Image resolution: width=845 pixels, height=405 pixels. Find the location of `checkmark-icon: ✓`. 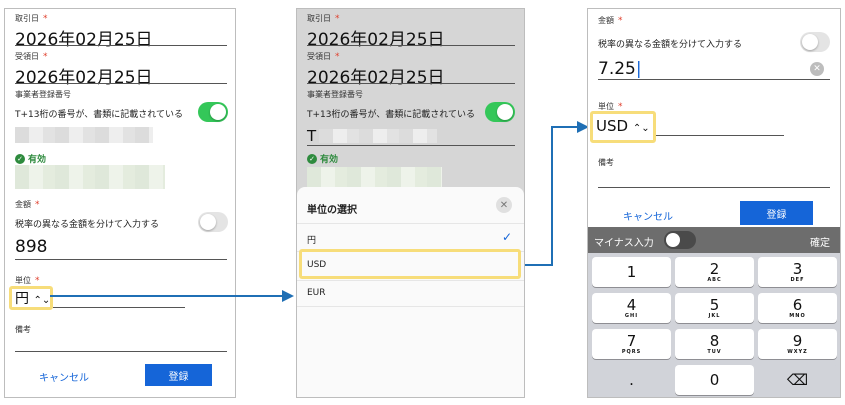

checkmark-icon: ✓ is located at coordinates (506, 237).